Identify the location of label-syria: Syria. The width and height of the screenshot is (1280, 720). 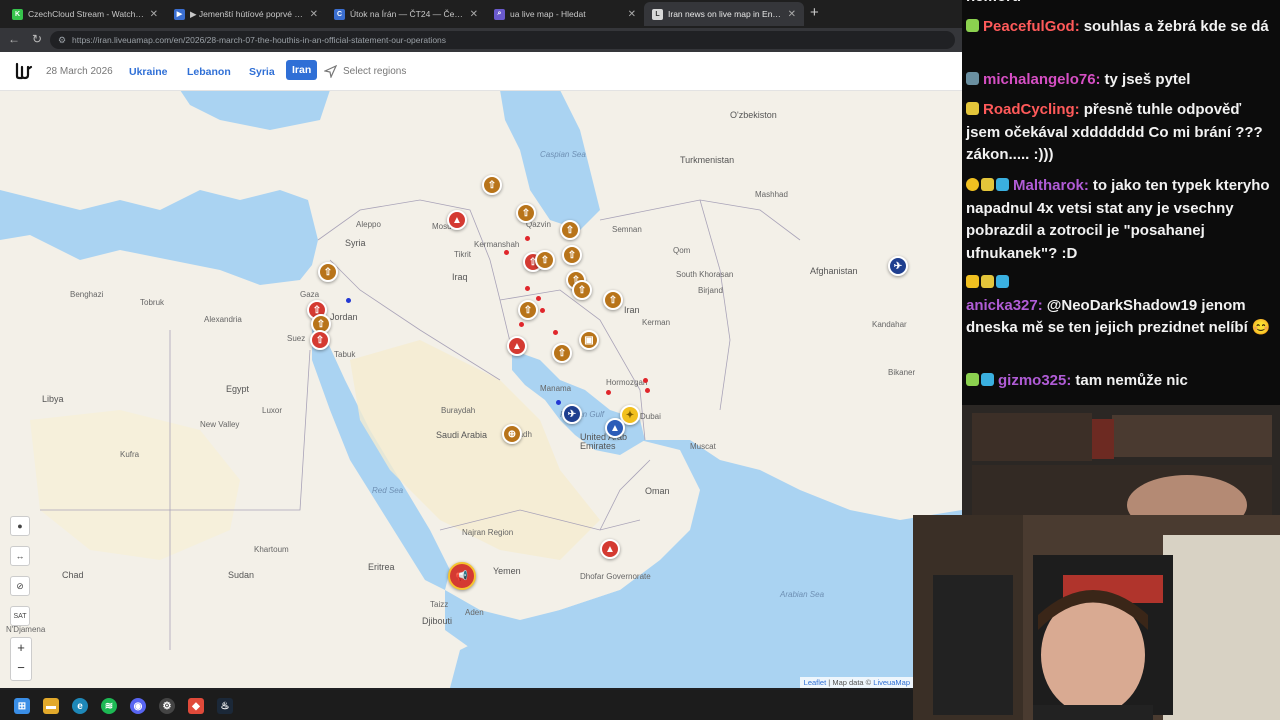
(355, 243).